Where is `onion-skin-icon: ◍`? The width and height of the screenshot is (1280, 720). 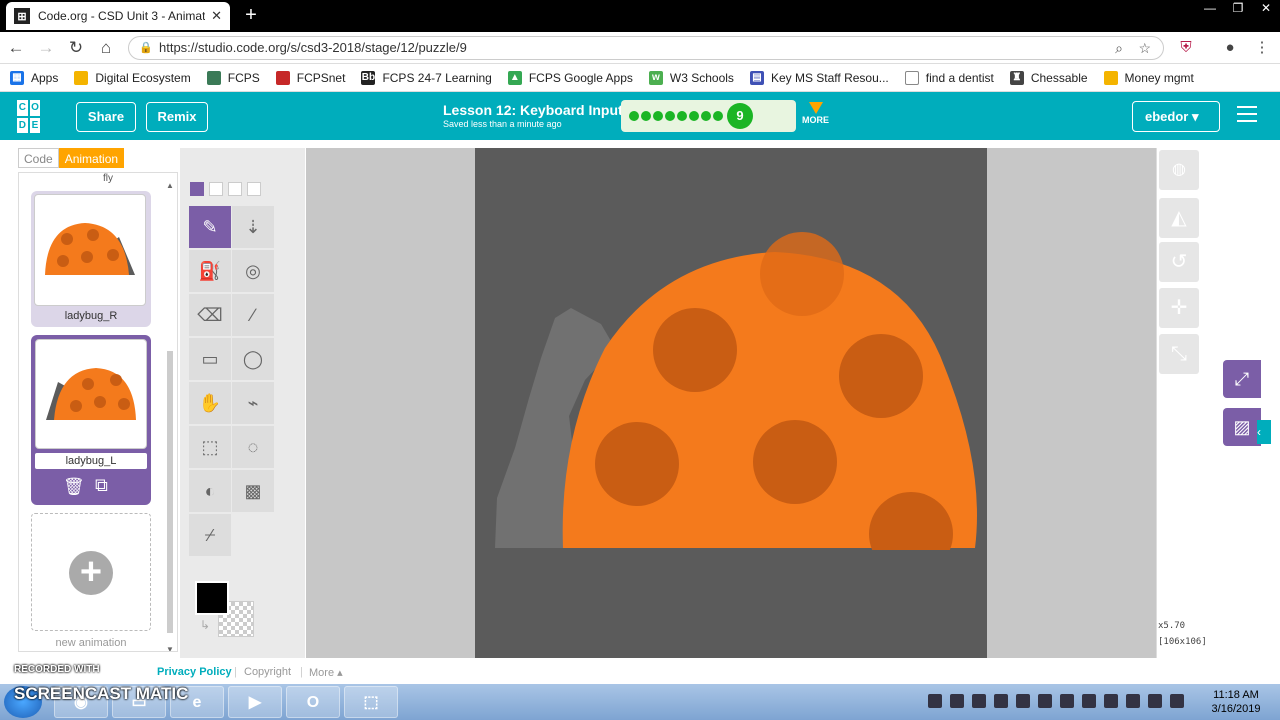
onion-skin-icon: ◍ is located at coordinates (1179, 170).